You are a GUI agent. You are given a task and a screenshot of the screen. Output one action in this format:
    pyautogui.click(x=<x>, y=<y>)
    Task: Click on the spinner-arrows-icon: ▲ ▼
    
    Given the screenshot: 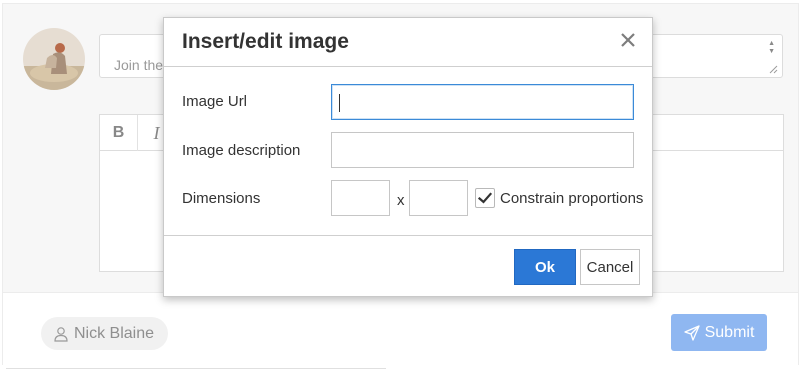 What is the action you would take?
    pyautogui.click(x=771, y=48)
    